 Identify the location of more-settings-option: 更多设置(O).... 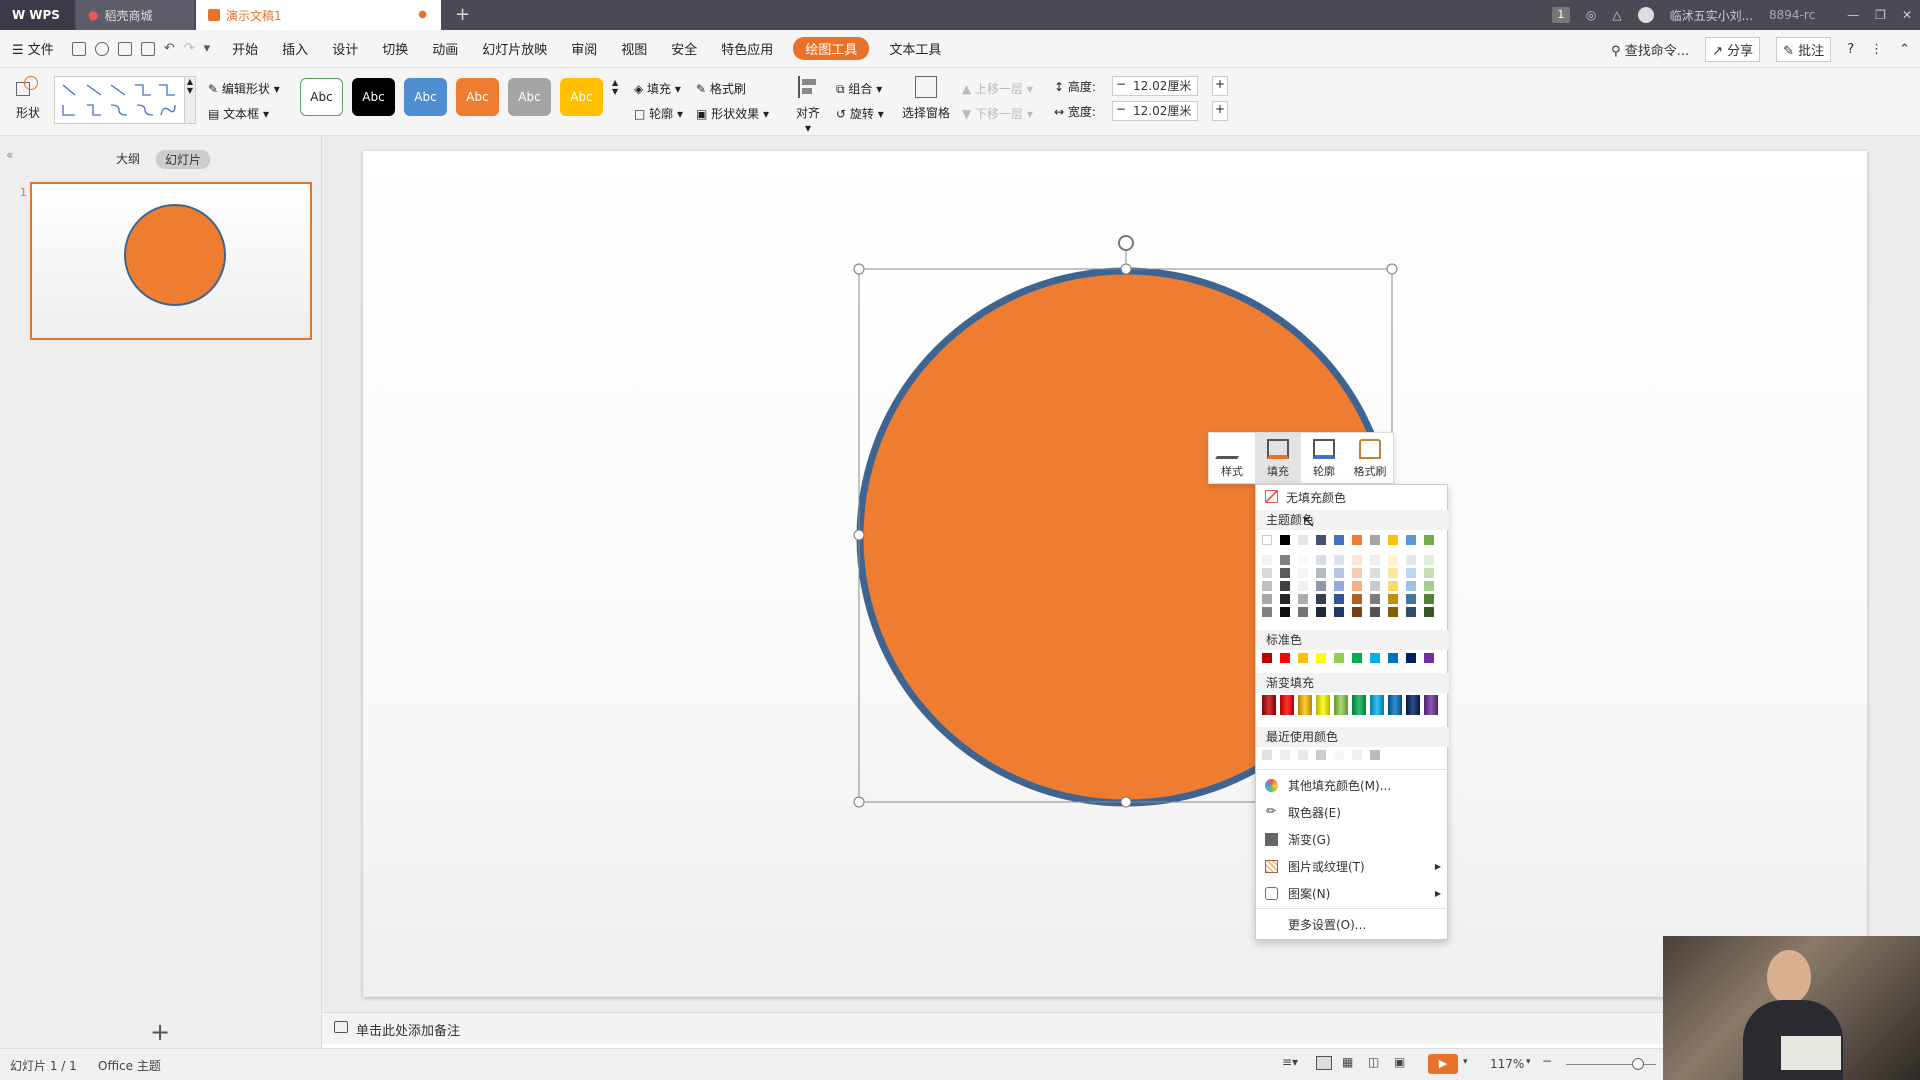
(1352, 924).